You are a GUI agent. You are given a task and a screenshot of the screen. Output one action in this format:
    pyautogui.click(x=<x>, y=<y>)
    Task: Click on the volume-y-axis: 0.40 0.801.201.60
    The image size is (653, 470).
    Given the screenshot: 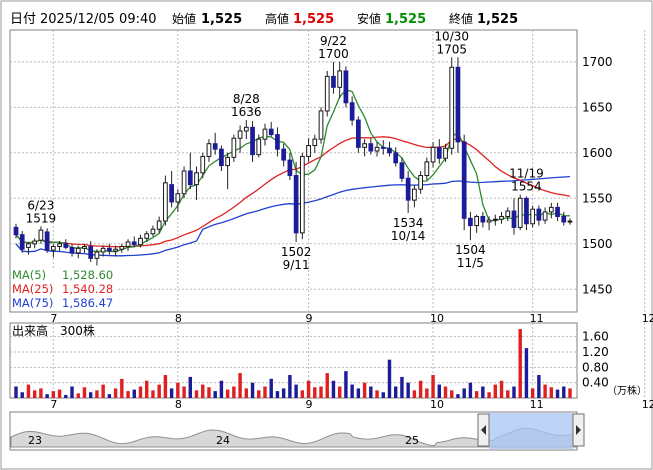 What is the action you would take?
    pyautogui.click(x=595, y=360)
    